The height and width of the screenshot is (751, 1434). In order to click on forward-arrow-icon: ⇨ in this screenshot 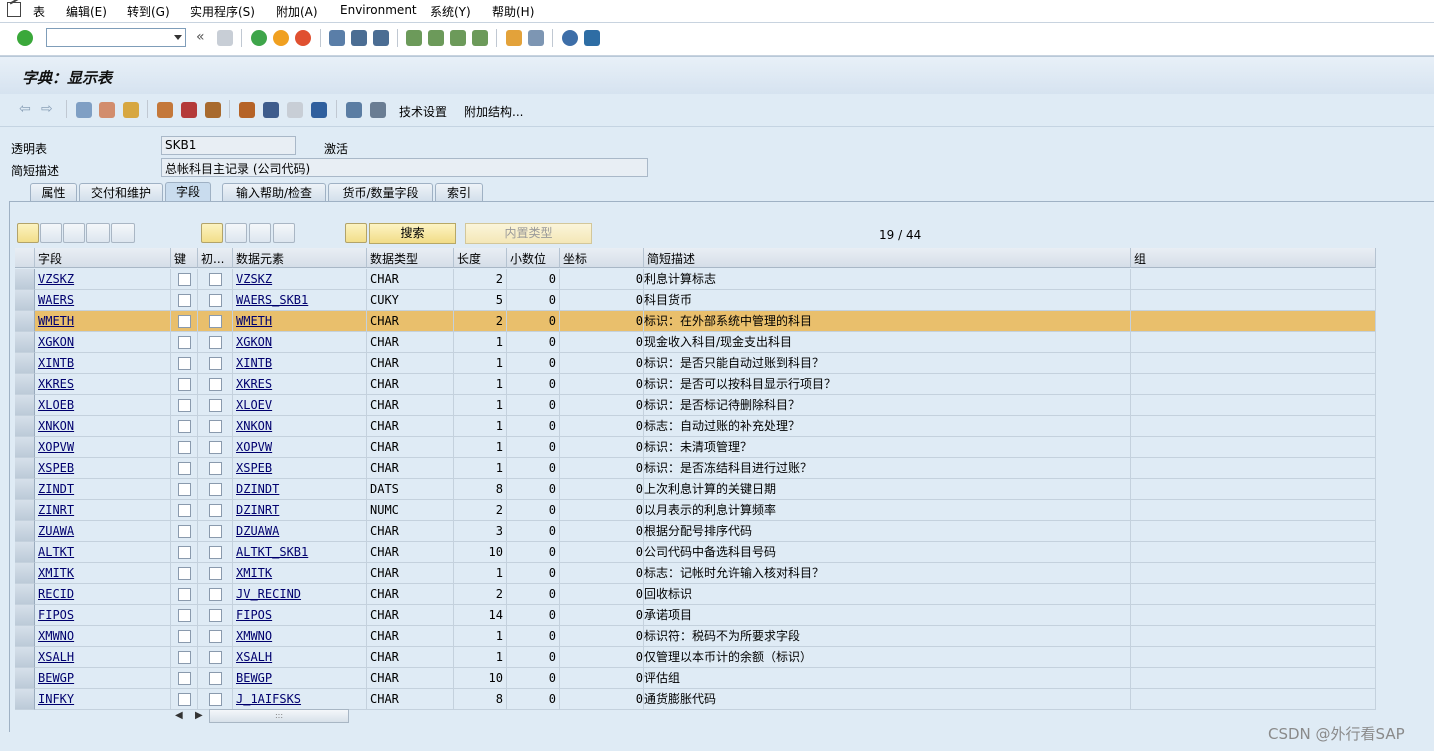, I will do `click(47, 109)`.